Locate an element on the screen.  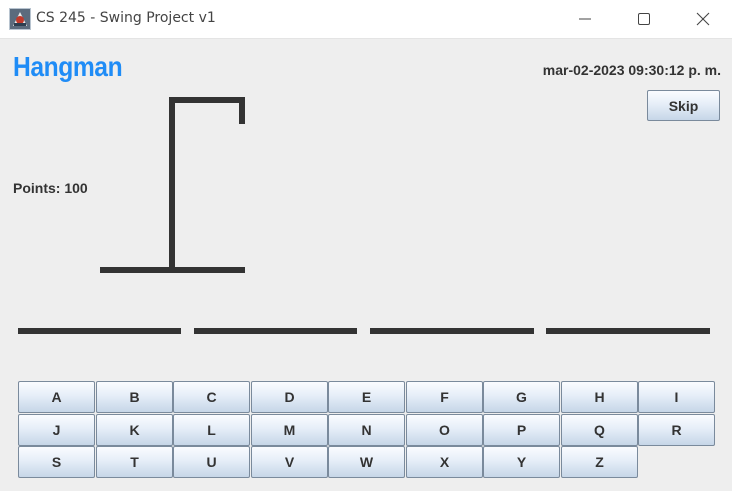
letter-button-o: O is located at coordinates (444, 430).